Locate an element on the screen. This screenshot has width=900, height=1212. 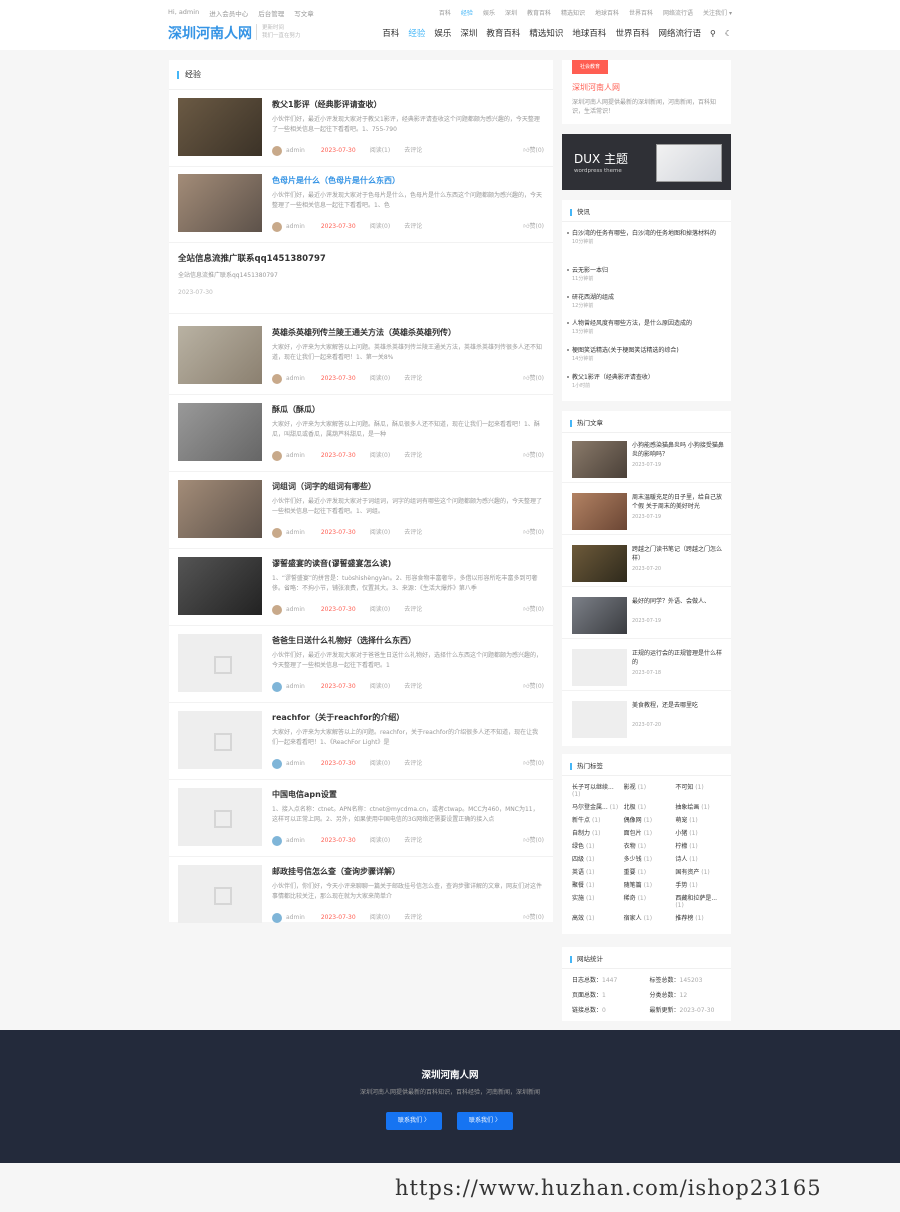
hot-post-item: 正规的运行会的正规管理是什么样的 2023-07-18 is located at coordinates (646, 665).